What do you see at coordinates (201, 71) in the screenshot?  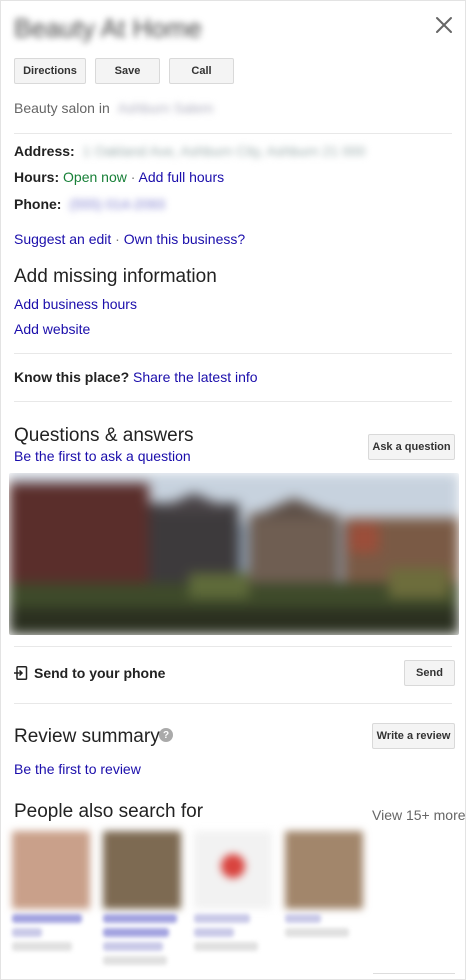 I see `call-button: Call` at bounding box center [201, 71].